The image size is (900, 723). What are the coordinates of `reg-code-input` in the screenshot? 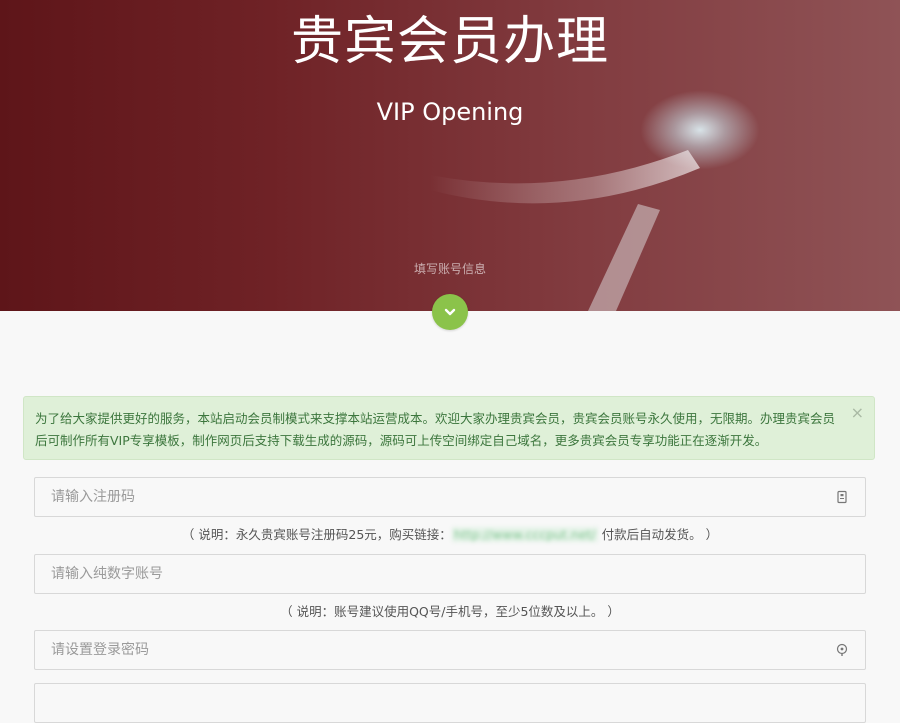 It's located at (433, 497).